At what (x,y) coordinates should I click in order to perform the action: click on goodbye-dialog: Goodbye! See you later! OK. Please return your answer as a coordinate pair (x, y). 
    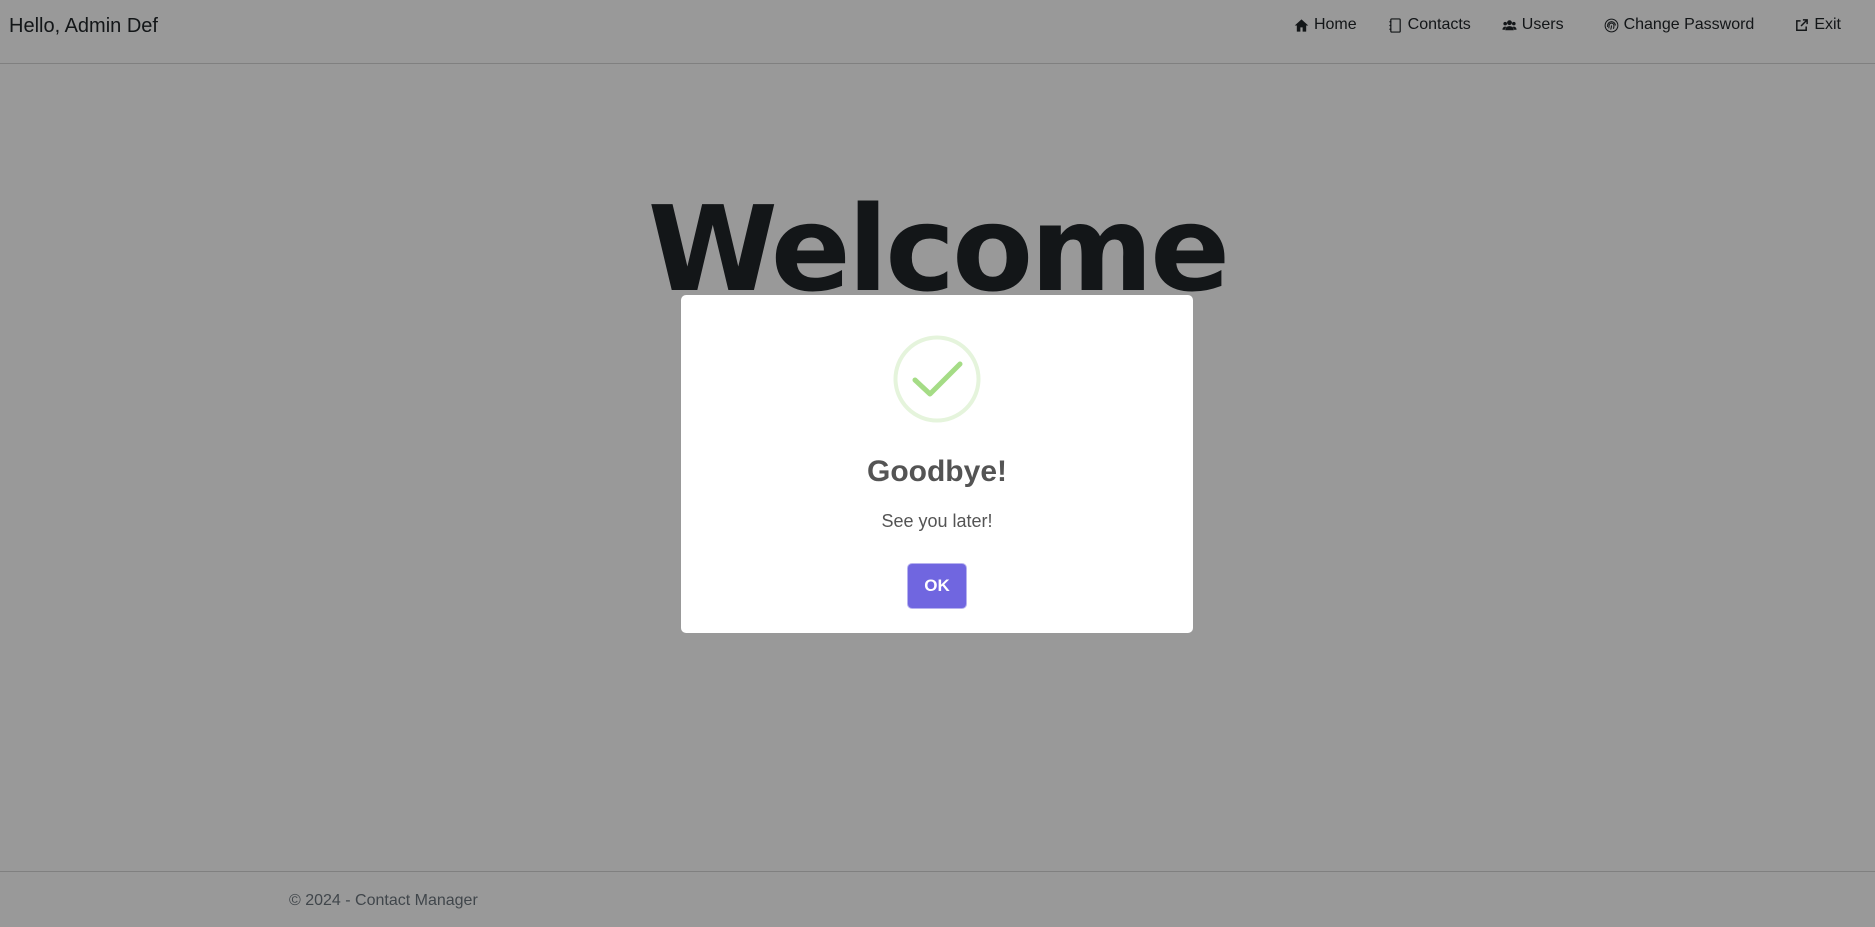
    Looking at the image, I should click on (937, 464).